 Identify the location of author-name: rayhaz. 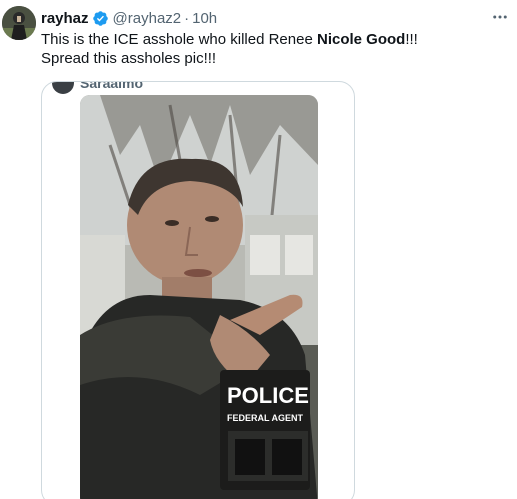
(65, 18).